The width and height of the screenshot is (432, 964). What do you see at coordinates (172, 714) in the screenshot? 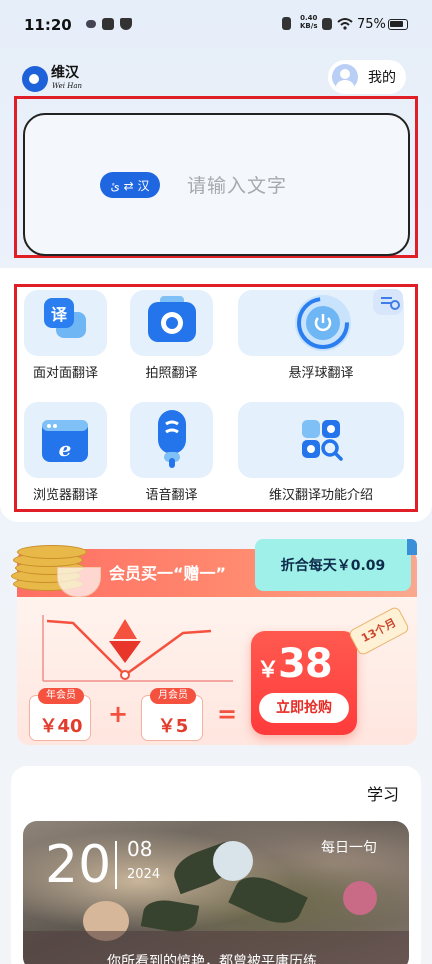
I see `month-membership-tag: 月会员 ￥5` at bounding box center [172, 714].